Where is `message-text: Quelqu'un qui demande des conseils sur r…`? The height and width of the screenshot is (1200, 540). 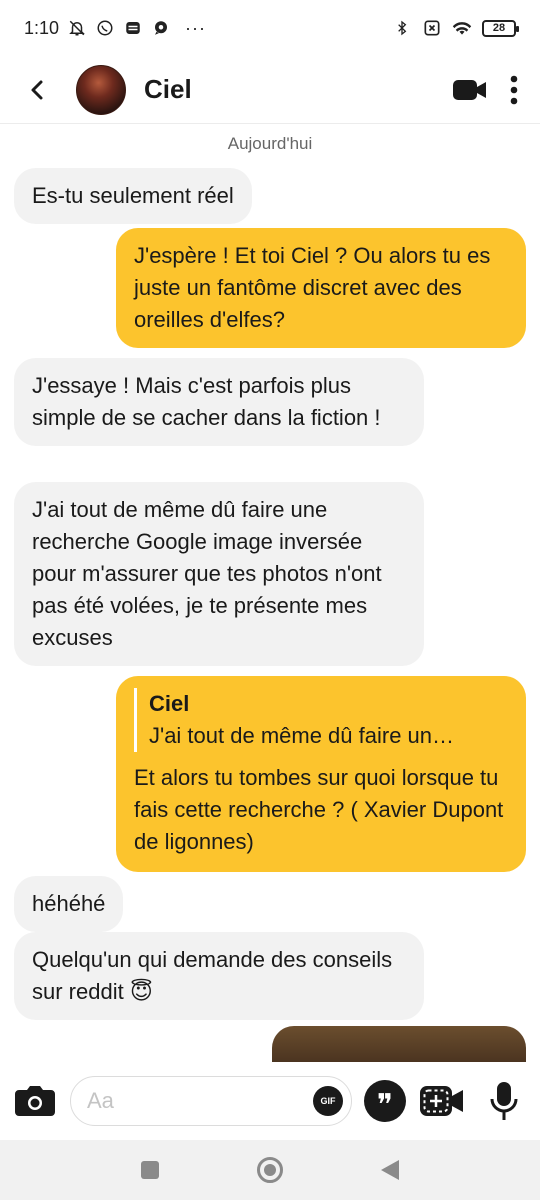
message-text: Quelqu'un qui demande des conseils sur r… is located at coordinates (212, 975).